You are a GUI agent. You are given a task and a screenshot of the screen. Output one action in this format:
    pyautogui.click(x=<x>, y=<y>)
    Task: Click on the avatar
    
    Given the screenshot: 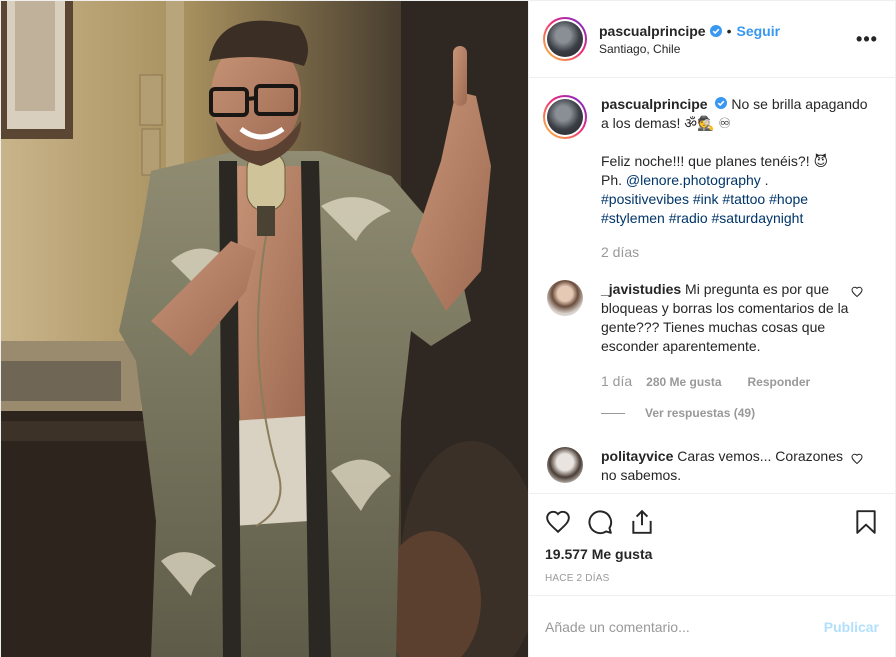 What is the action you would take?
    pyautogui.click(x=565, y=39)
    